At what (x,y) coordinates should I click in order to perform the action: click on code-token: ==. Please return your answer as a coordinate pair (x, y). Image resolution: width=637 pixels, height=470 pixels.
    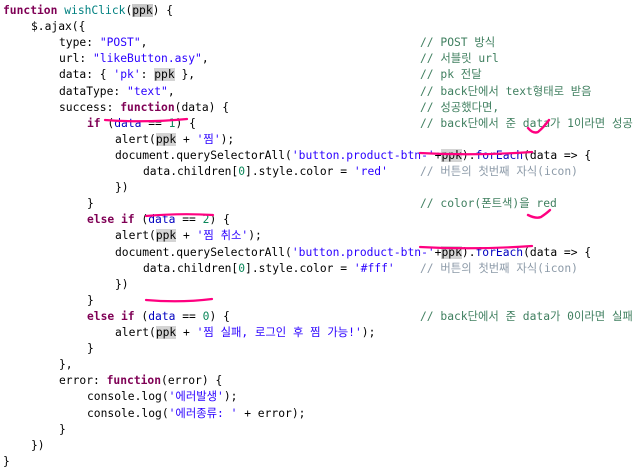
    Looking at the image, I should click on (155, 123).